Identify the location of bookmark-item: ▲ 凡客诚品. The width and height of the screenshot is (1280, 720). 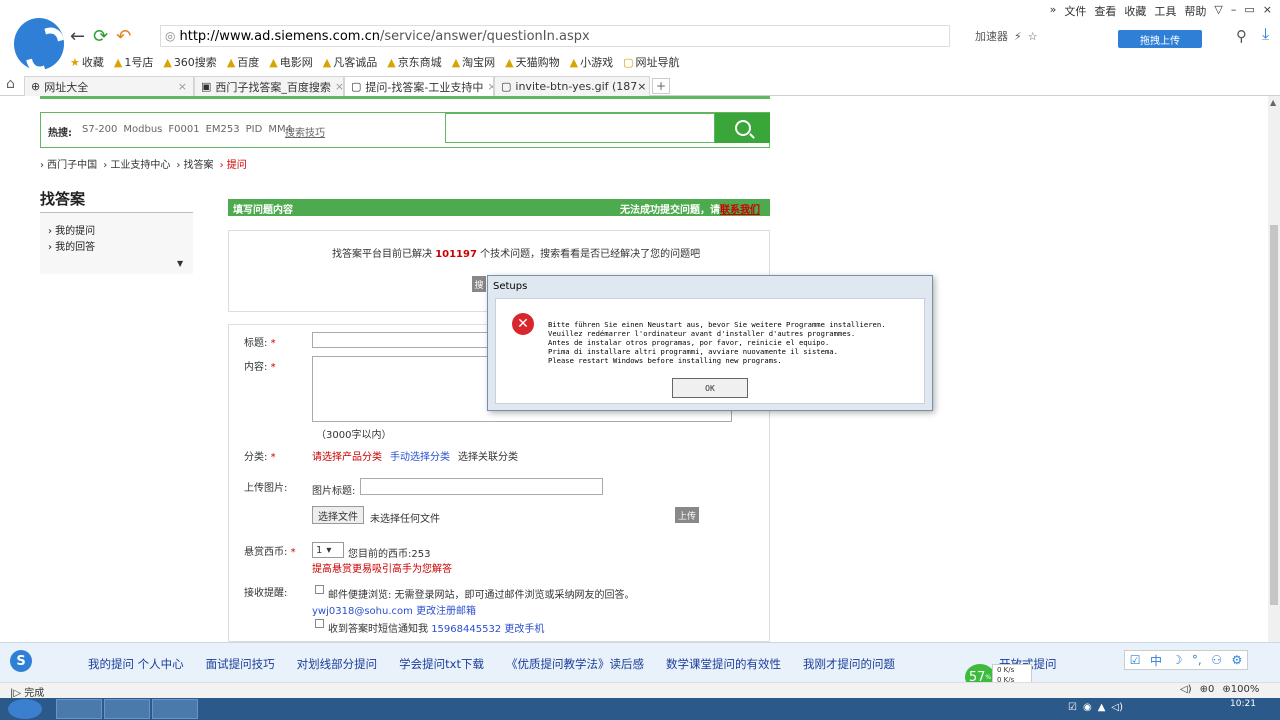
(350, 62).